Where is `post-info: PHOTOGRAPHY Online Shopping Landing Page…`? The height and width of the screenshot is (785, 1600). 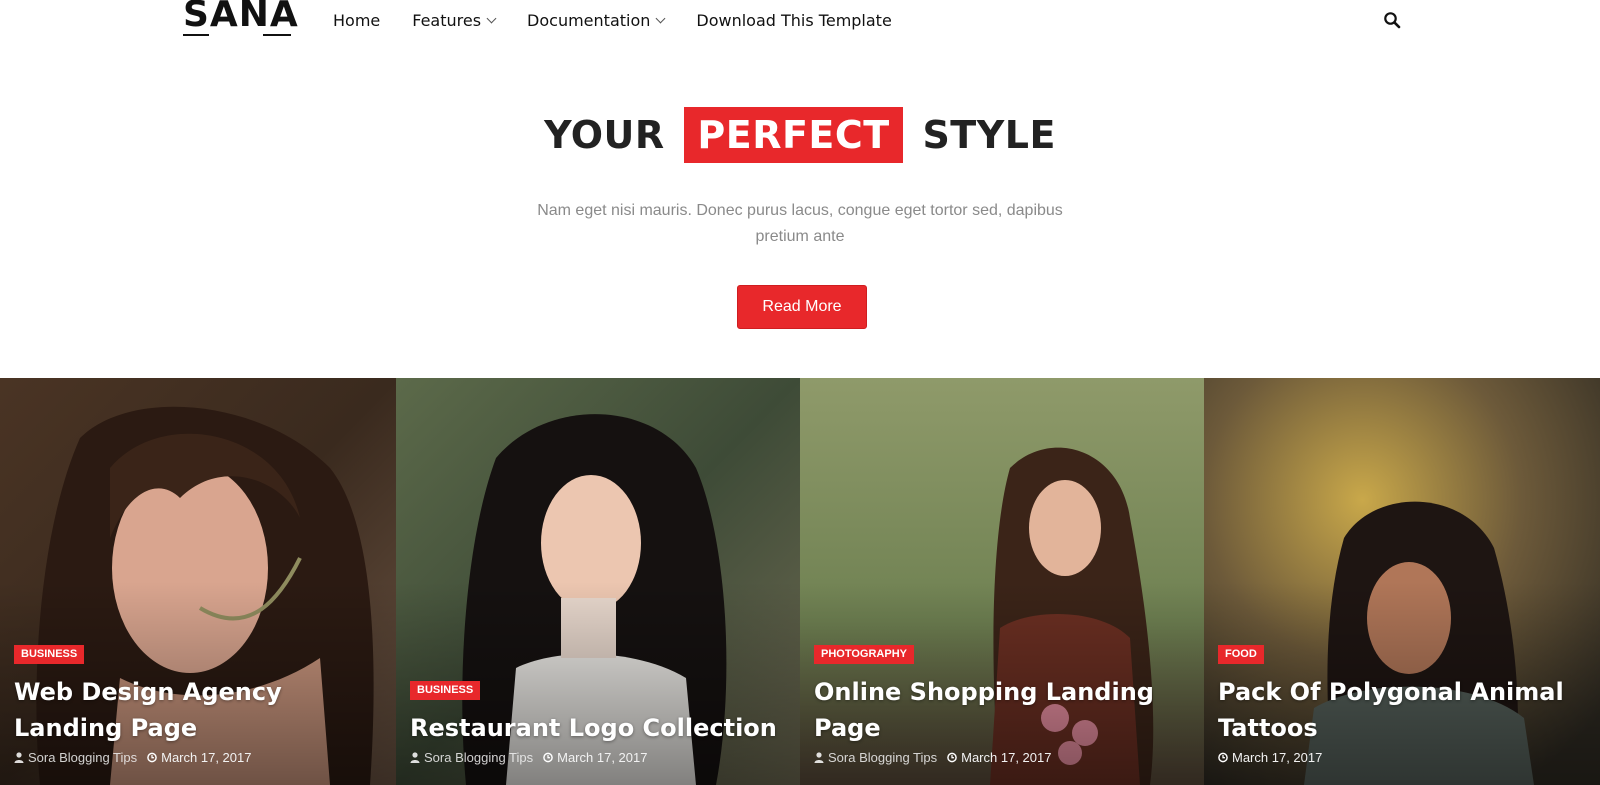 post-info: PHOTOGRAPHY Online Shopping Landing Page… is located at coordinates (1003, 714).